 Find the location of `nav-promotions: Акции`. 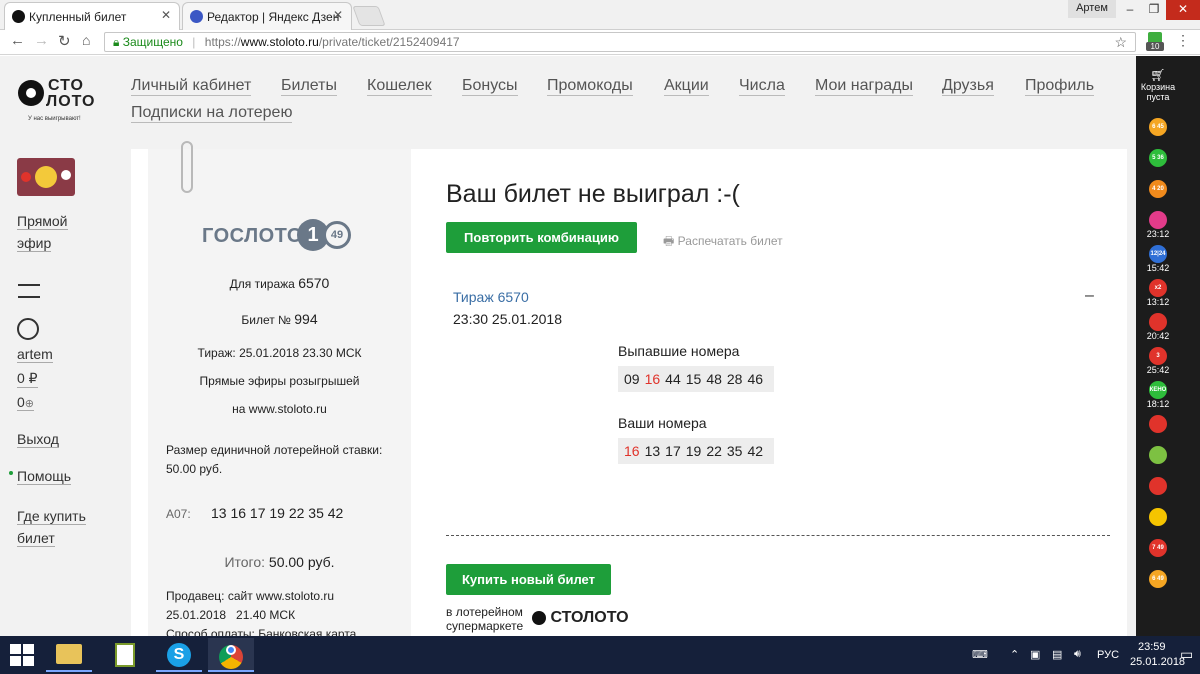

nav-promotions: Акции is located at coordinates (686, 86).